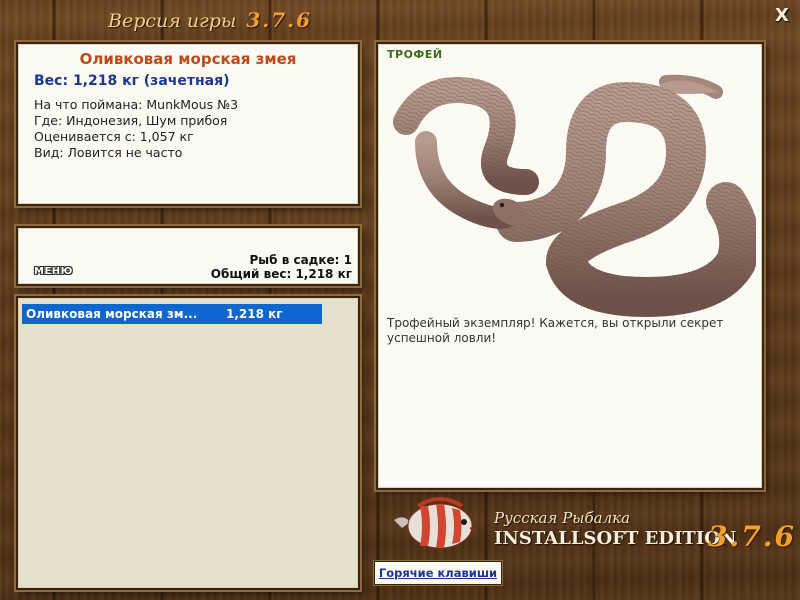 Image resolution: width=800 pixels, height=600 pixels. Describe the element at coordinates (301, 260) in the screenshot. I see `fish-count: Рыб в садке: 1` at that location.